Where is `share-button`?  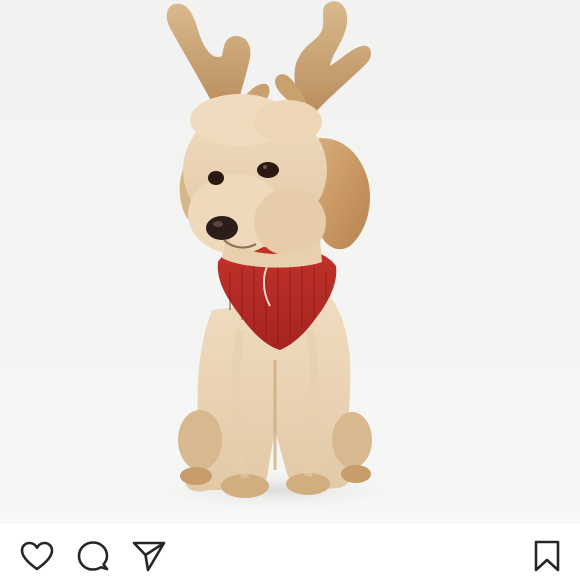
share-button is located at coordinates (149, 556).